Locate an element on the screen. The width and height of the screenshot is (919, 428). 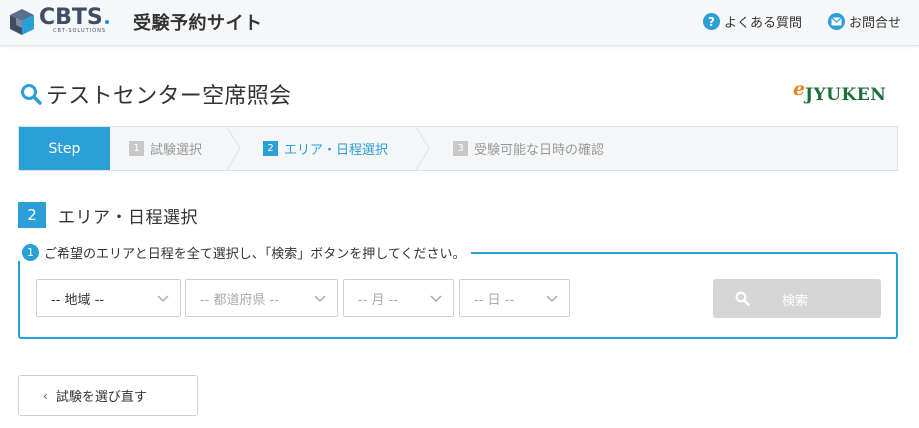
day-select: -- 日 -- is located at coordinates (514, 298).